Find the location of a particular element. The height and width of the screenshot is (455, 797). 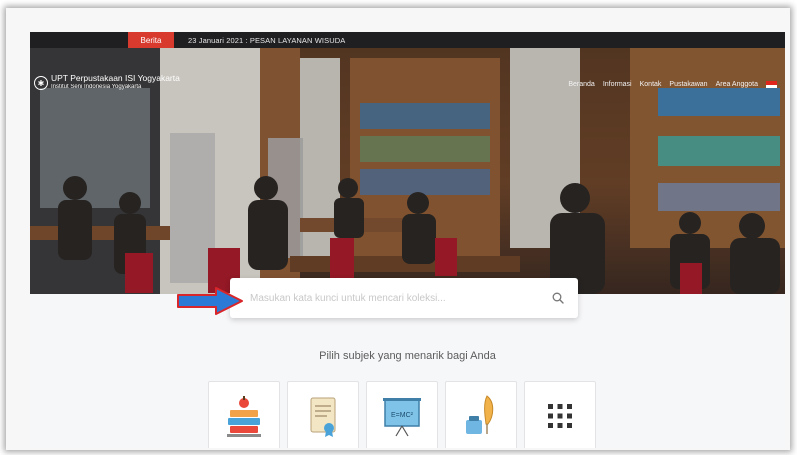

nav-item-pustakawan: Pustakawan is located at coordinates (688, 84).